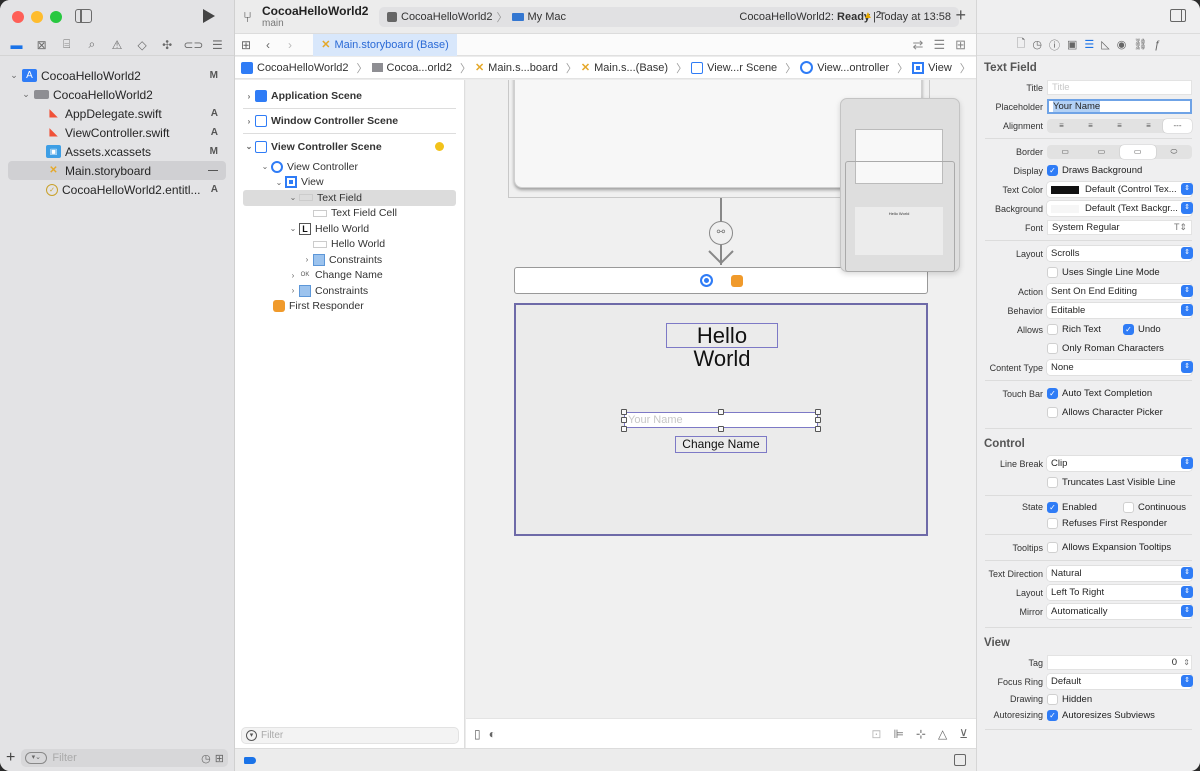  I want to click on embed-in-icon: ⊻, so click(963, 734).